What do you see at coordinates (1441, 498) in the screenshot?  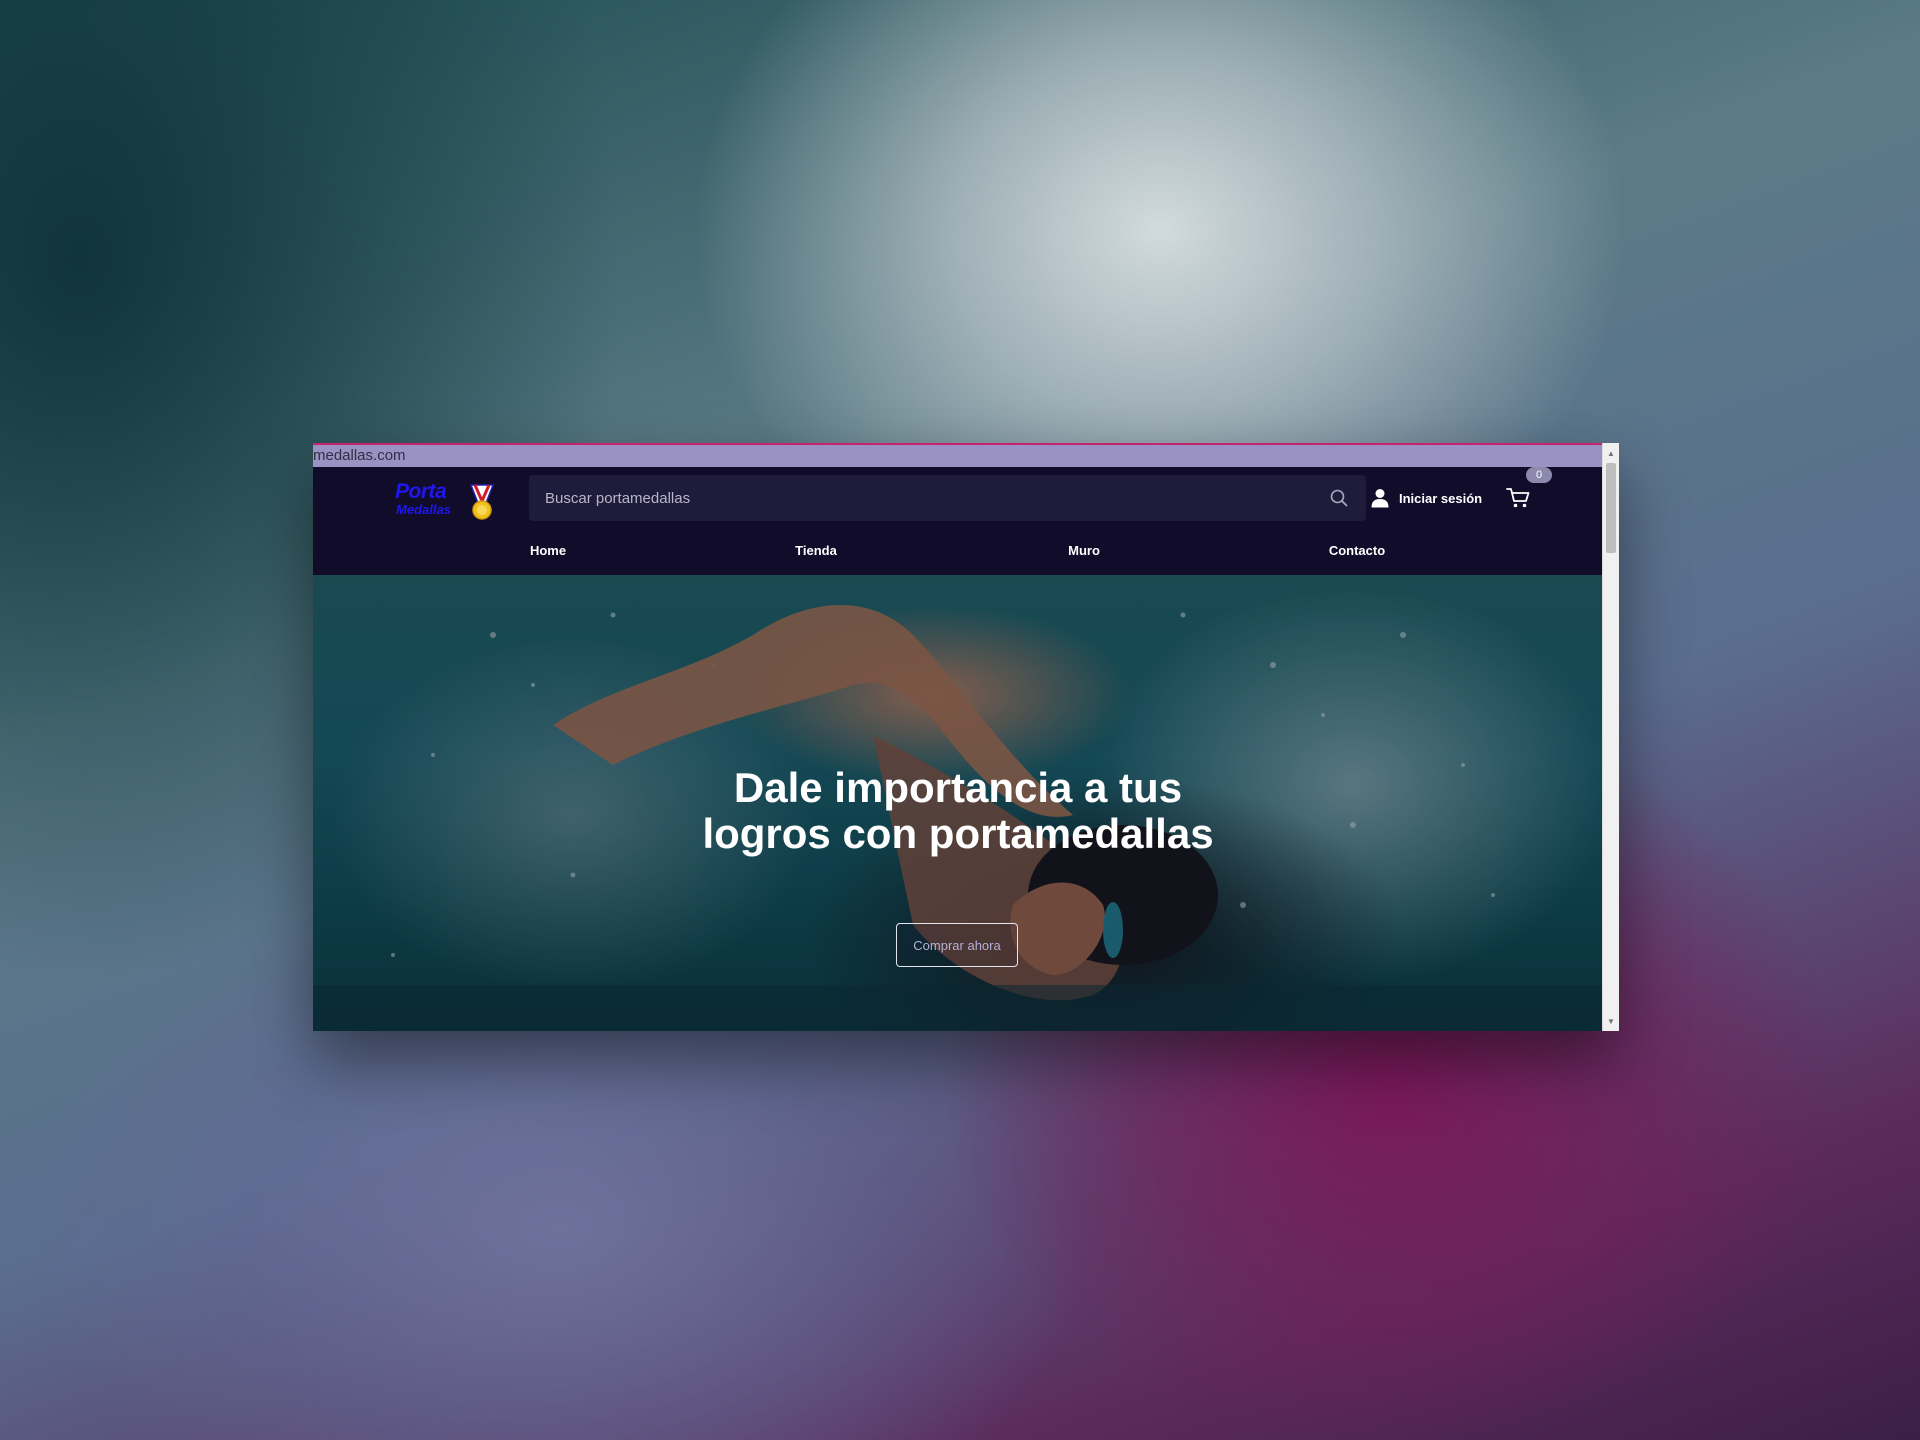 I see `login-label: Iniciar sesión` at bounding box center [1441, 498].